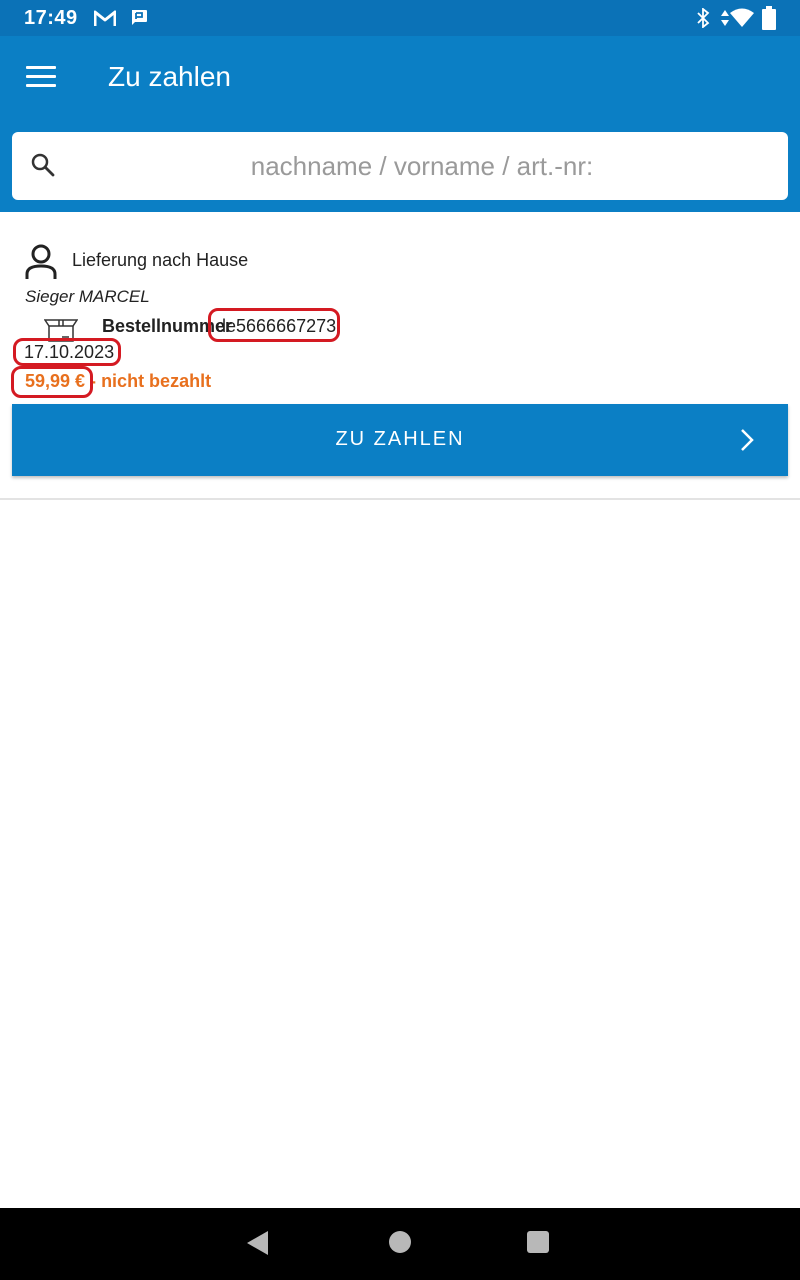 The width and height of the screenshot is (800, 1280). What do you see at coordinates (105, 18) in the screenshot?
I see `gmail-icon` at bounding box center [105, 18].